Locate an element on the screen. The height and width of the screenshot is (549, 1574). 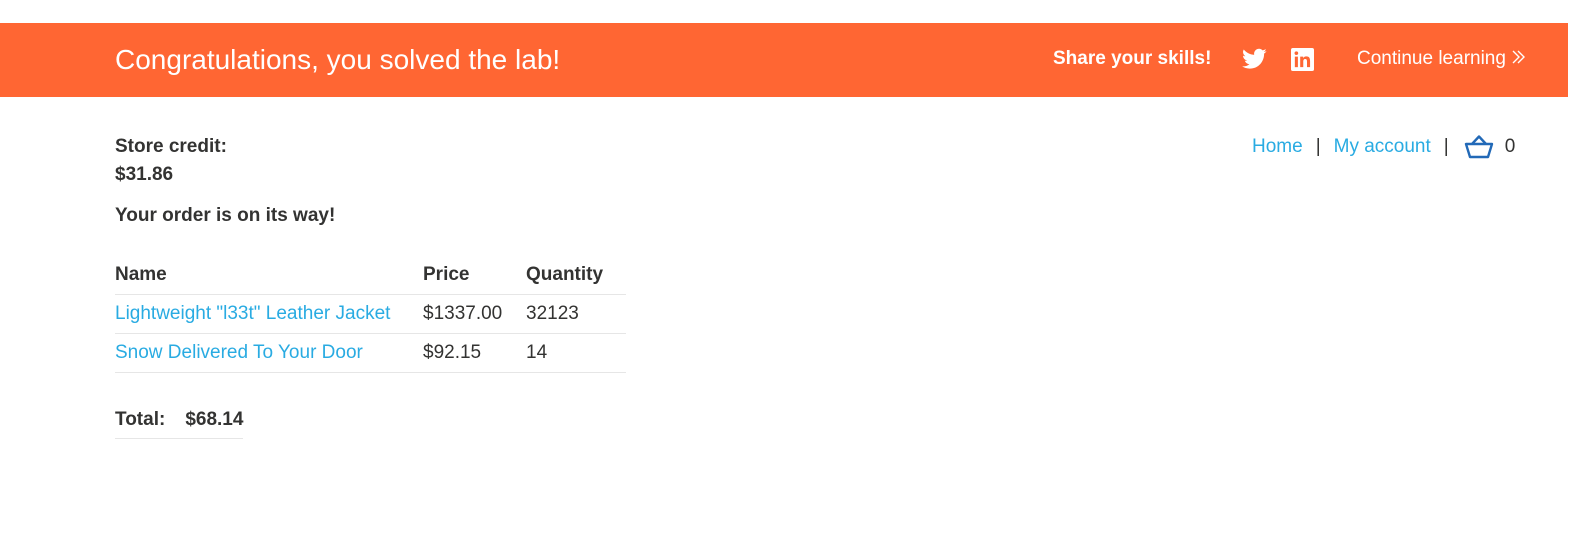
home-link: Home is located at coordinates (1277, 147).